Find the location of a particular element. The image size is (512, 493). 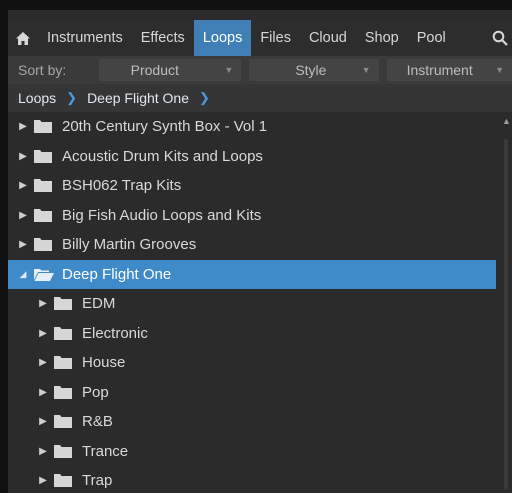

tree-row-label: Electronic is located at coordinates (115, 333).